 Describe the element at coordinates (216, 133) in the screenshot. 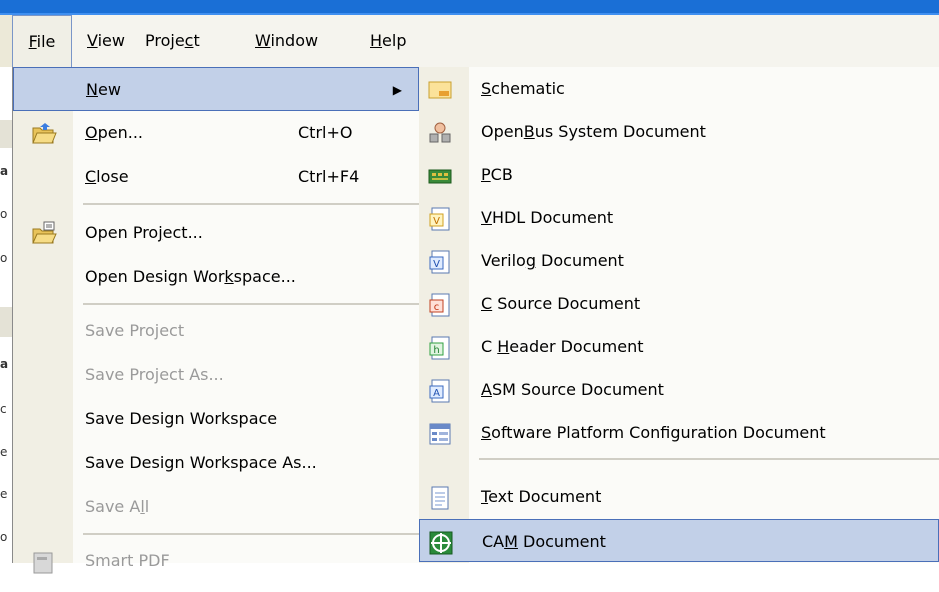

I see `menu-item-open: Open... Ctrl+O` at that location.